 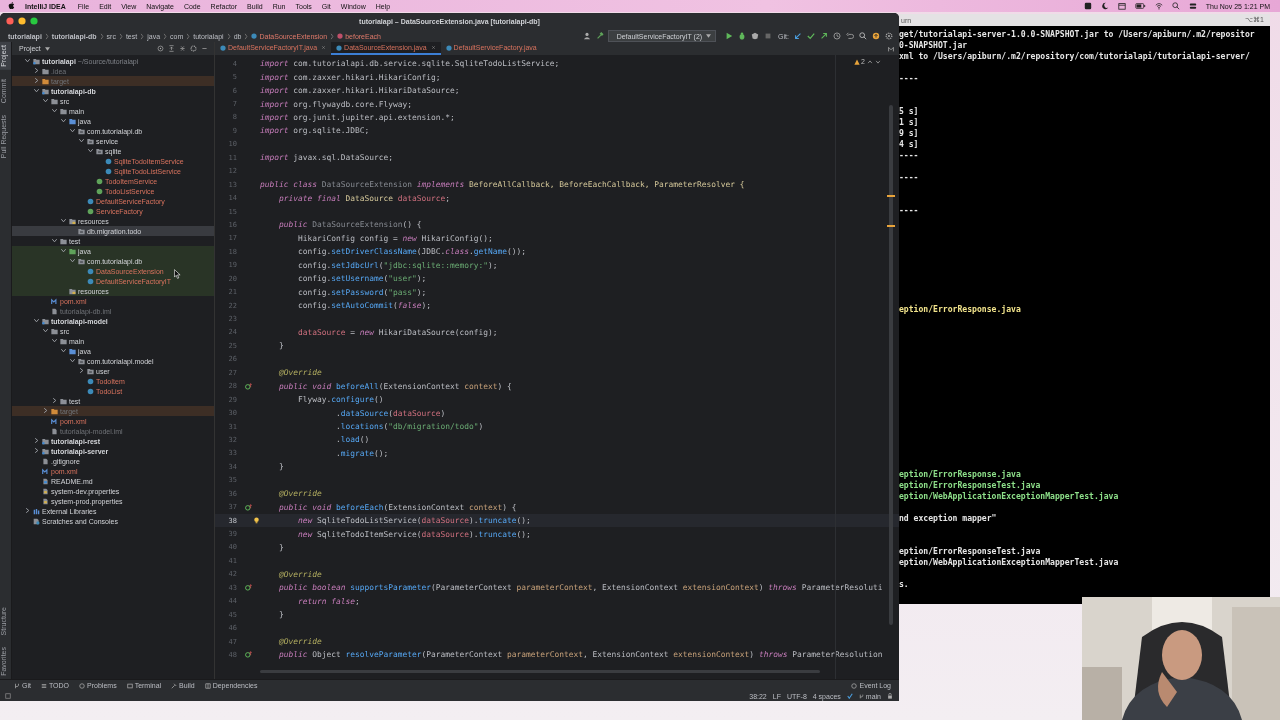 What do you see at coordinates (160, 48) in the screenshot?
I see `locate-icon` at bounding box center [160, 48].